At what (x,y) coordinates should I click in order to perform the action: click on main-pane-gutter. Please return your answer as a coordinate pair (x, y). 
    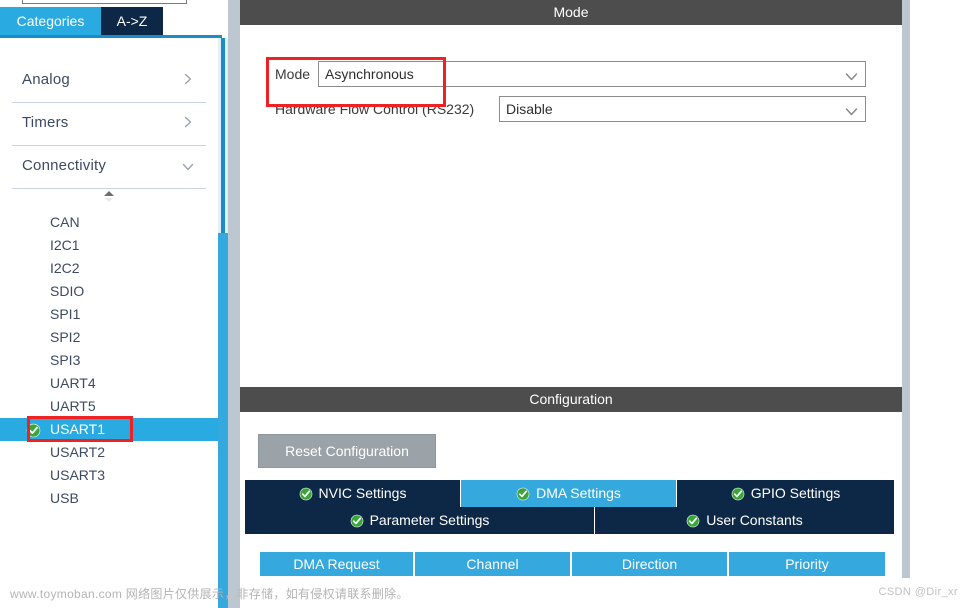
    Looking at the image, I should click on (906, 289).